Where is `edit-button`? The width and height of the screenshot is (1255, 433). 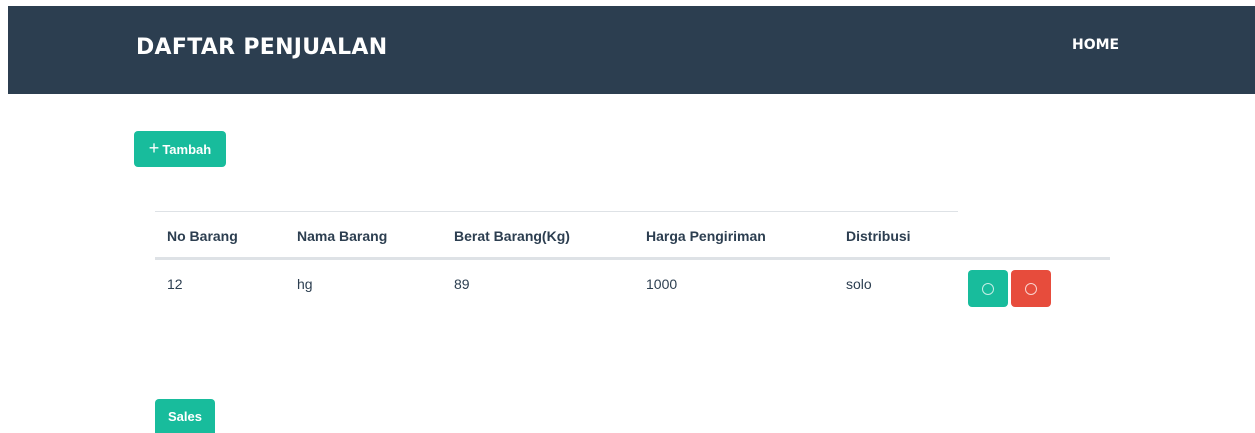 edit-button is located at coordinates (988, 288).